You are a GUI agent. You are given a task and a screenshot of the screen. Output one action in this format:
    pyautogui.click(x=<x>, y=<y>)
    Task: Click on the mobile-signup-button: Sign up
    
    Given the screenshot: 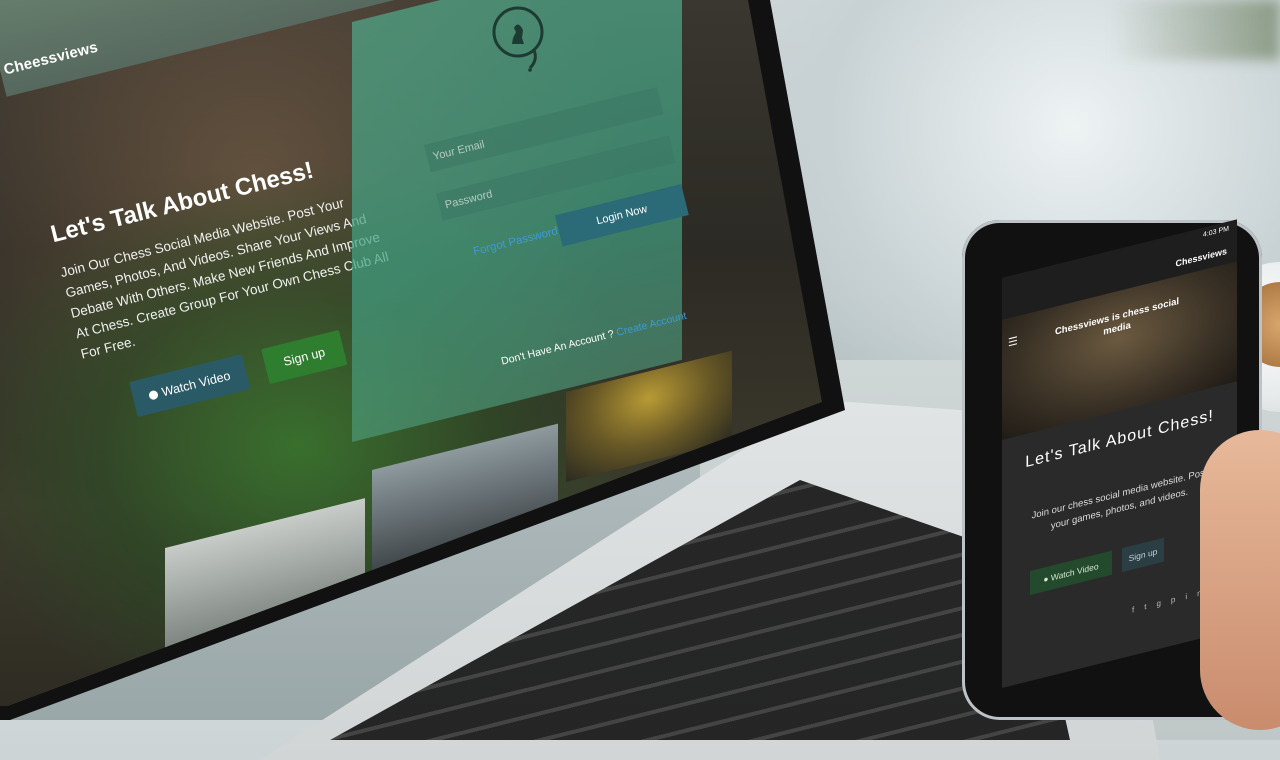 What is the action you would take?
    pyautogui.click(x=1143, y=555)
    